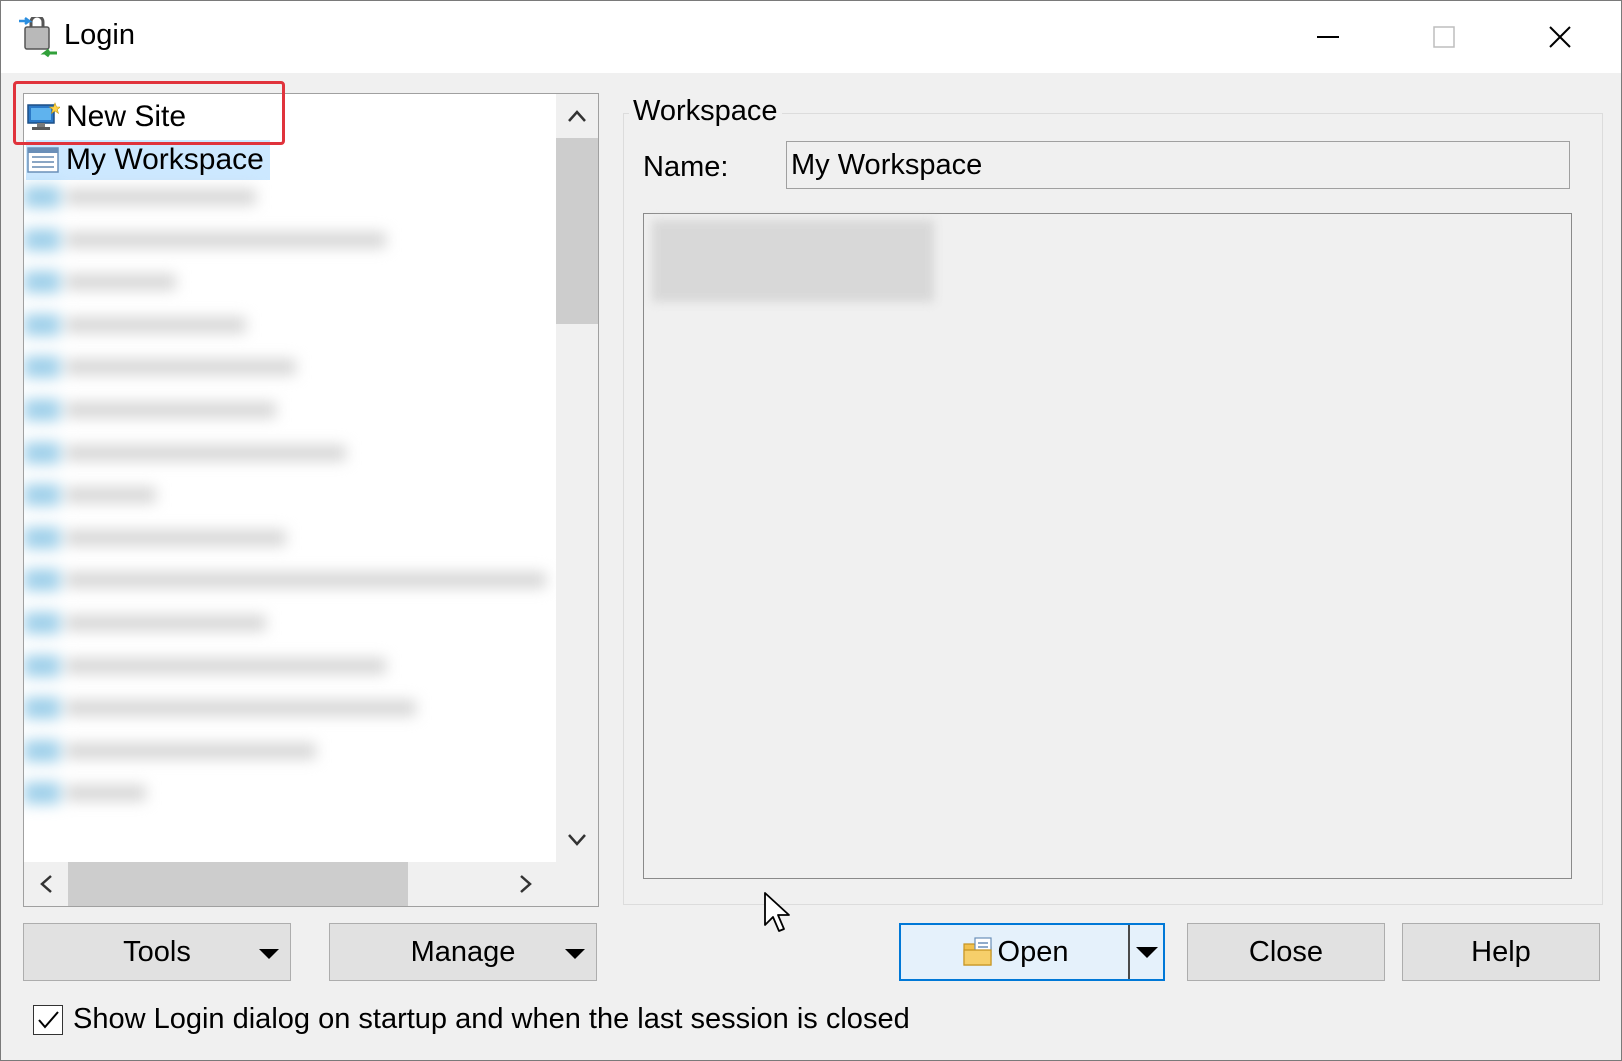 Image resolution: width=1622 pixels, height=1061 pixels. I want to click on scroll-right-button, so click(526, 884).